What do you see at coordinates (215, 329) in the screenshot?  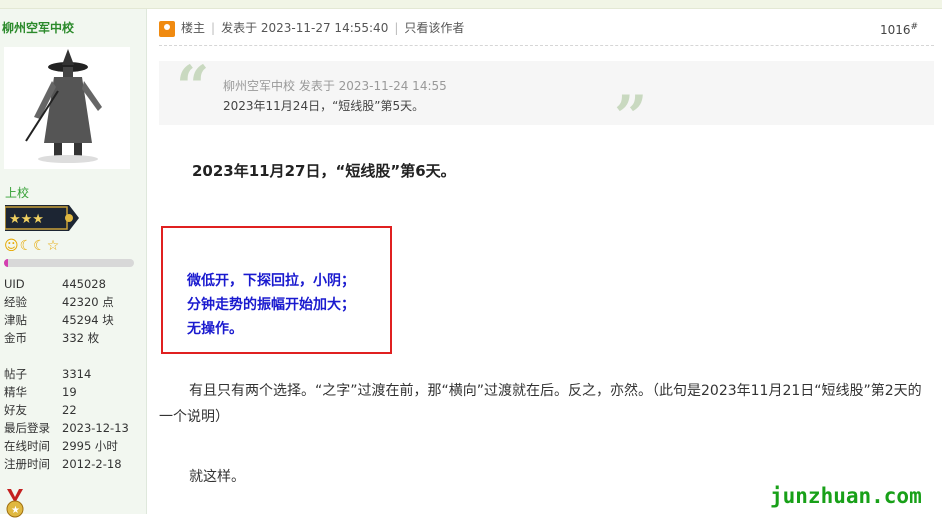 I see `box-line: 无操作。` at bounding box center [215, 329].